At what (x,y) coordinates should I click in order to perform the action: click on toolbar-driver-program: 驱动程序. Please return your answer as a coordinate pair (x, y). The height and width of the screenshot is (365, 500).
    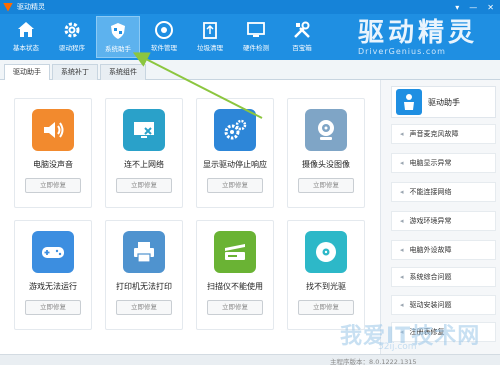
    Looking at the image, I should click on (72, 37).